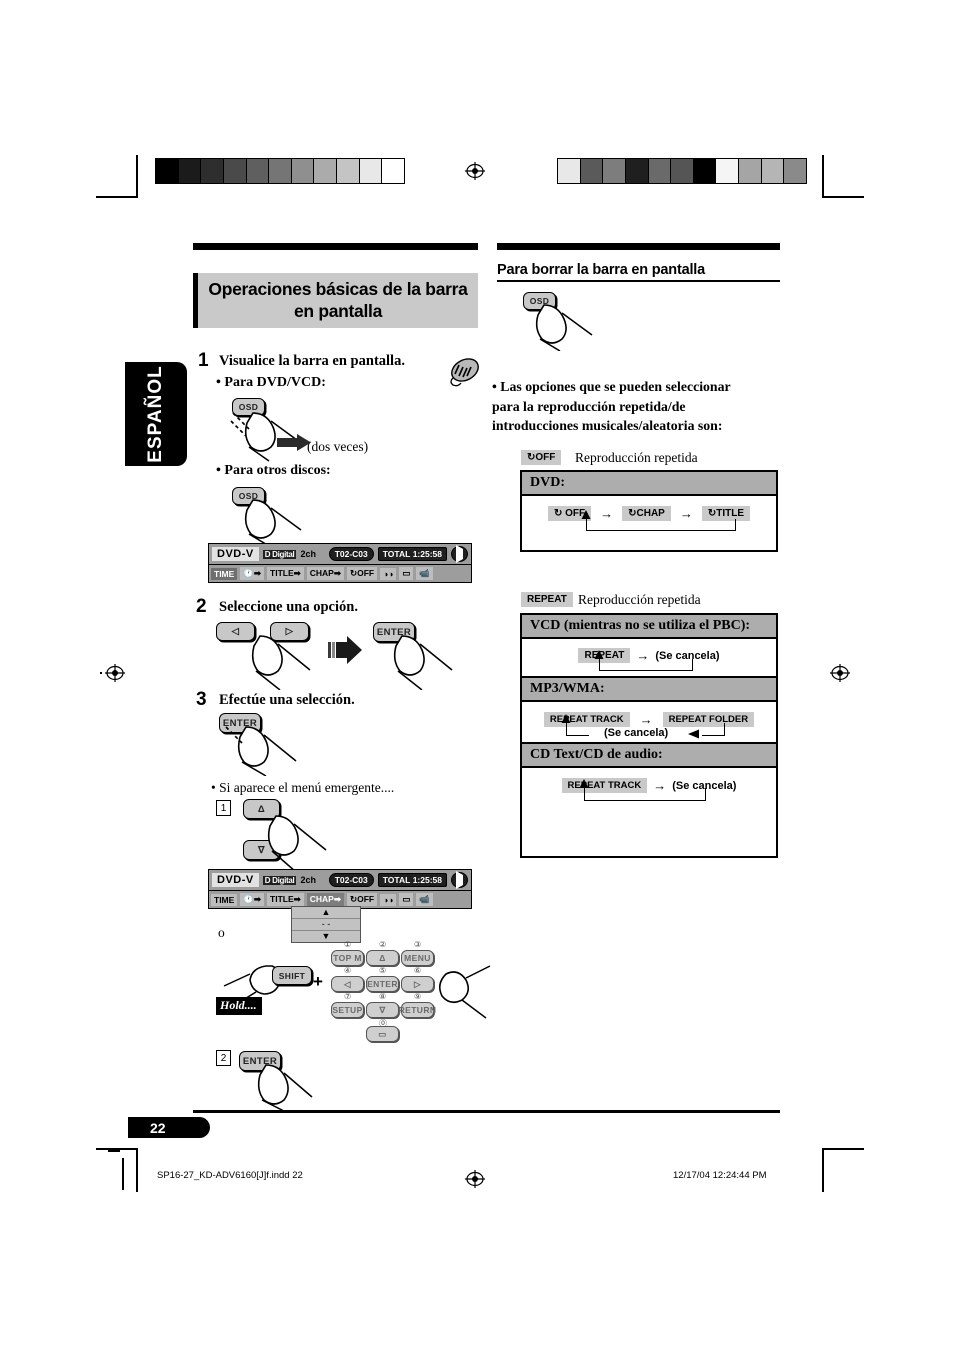  Describe the element at coordinates (475, 1179) in the screenshot. I see `registration-mark-bottom` at that location.